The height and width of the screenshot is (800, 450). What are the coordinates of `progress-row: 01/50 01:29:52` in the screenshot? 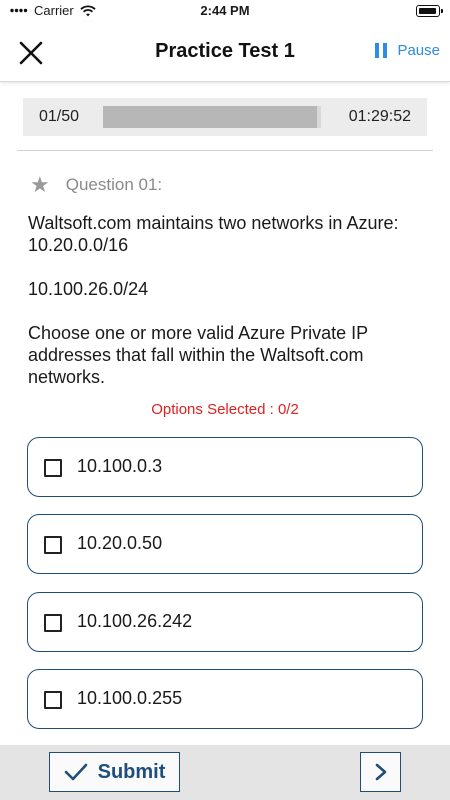 It's located at (225, 117).